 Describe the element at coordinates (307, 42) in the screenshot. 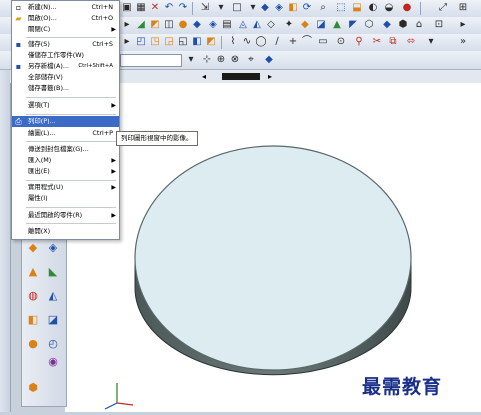

I see `fillet-icon: ⌒` at that location.